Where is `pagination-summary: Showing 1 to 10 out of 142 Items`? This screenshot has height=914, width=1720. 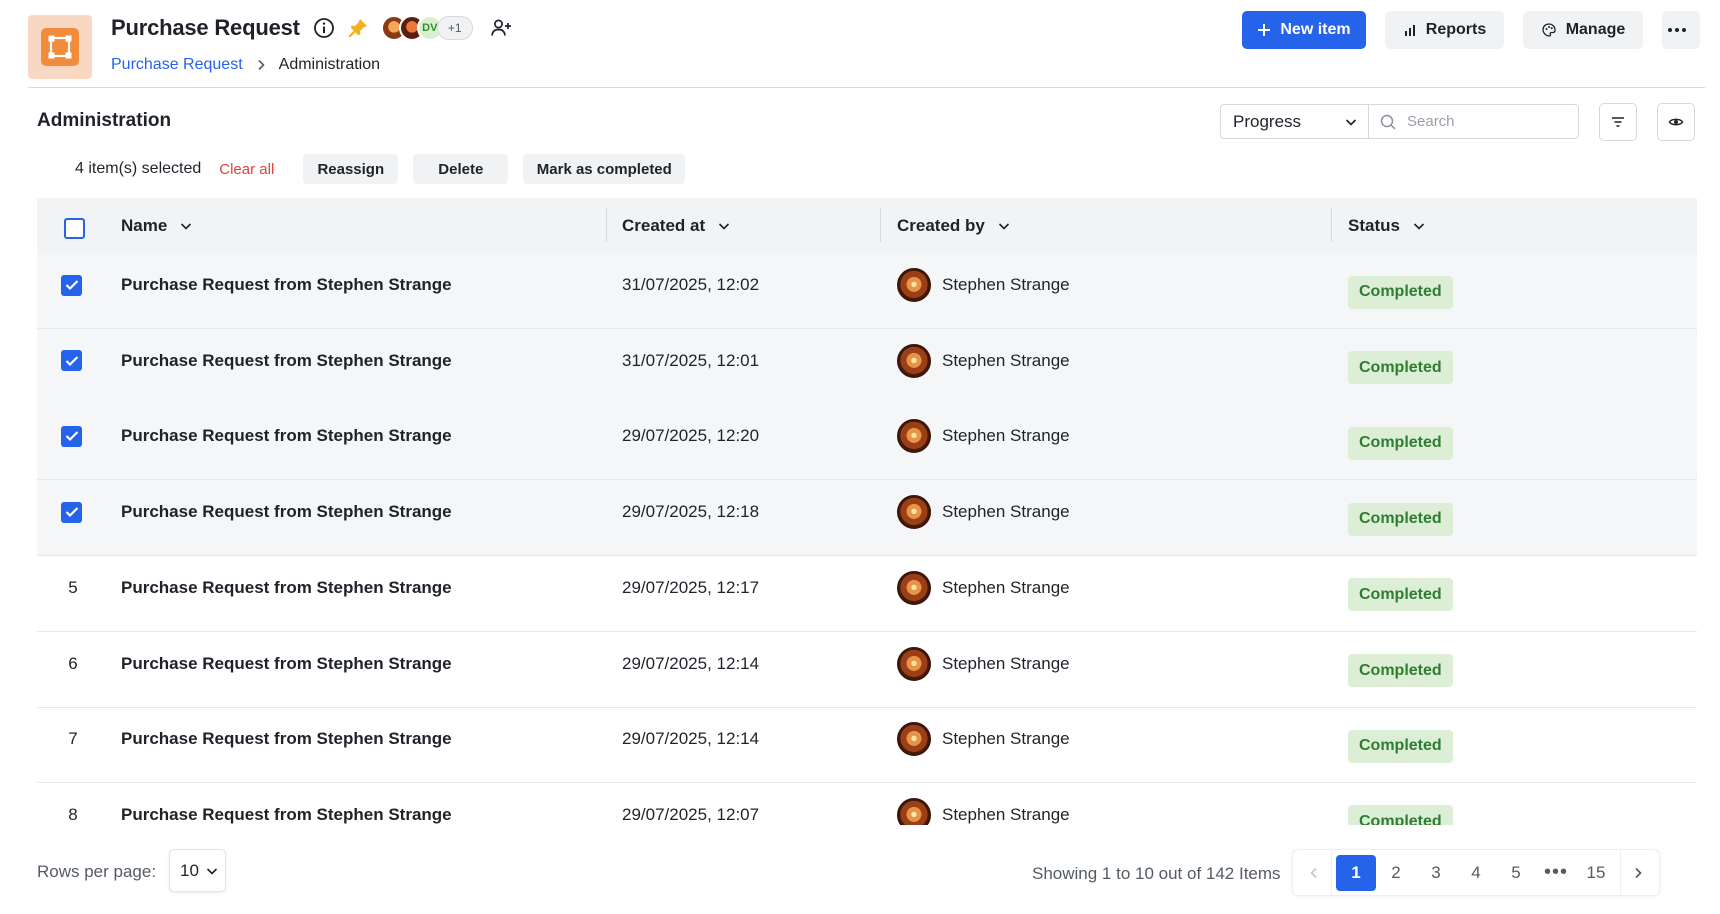
pagination-summary: Showing 1 to 10 out of 142 Items is located at coordinates (1156, 873).